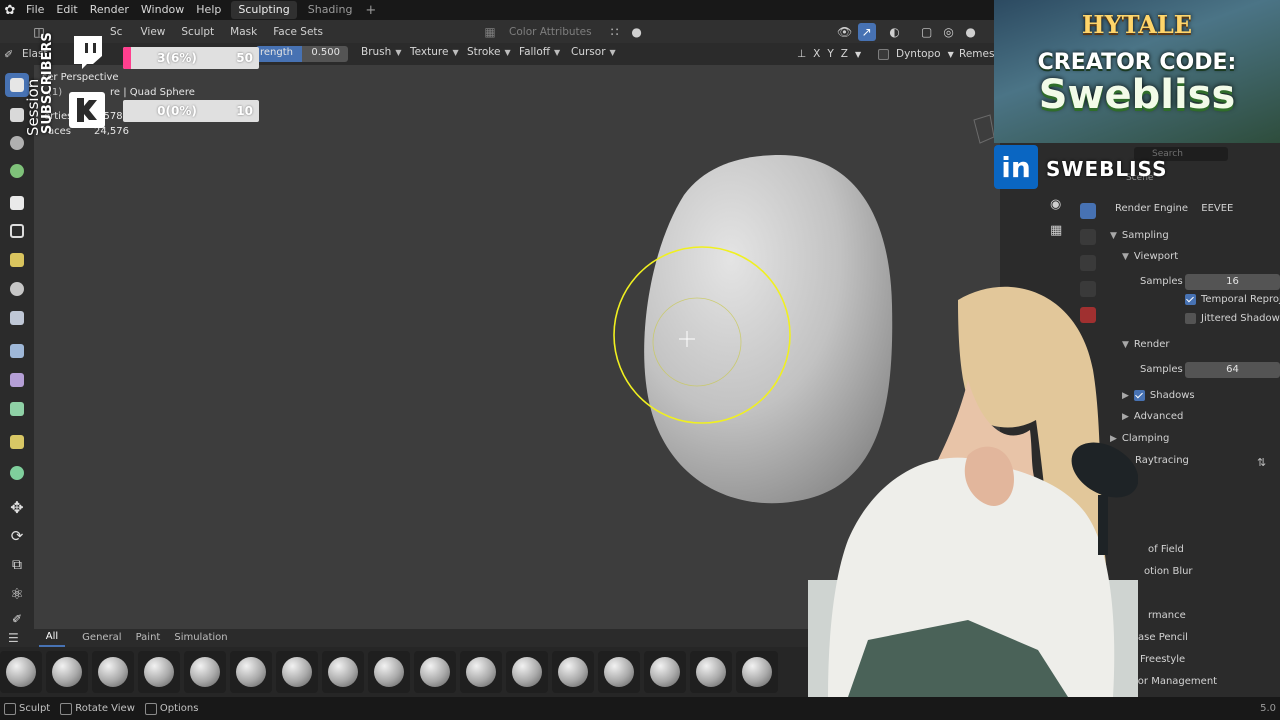  I want to click on scale-tool: ⧉, so click(17, 565).